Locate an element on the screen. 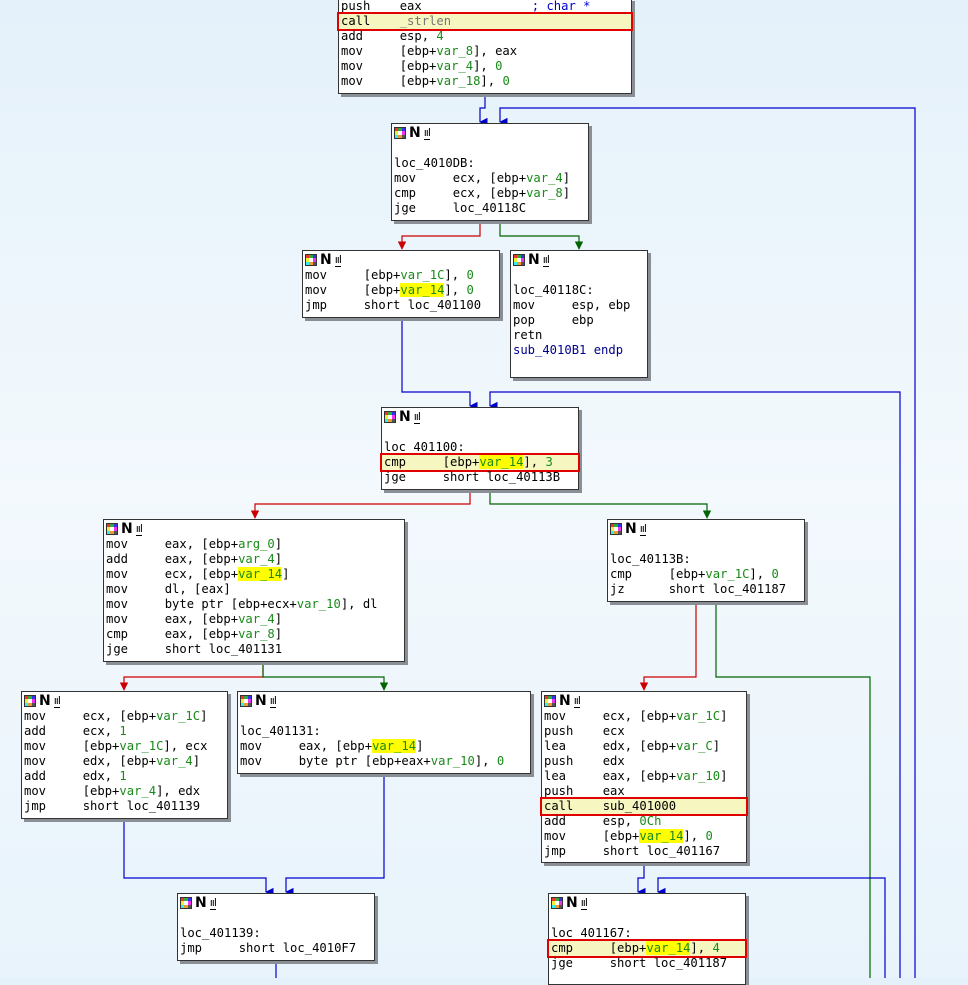  asm-line: add ecx, 1 is located at coordinates (124, 731).